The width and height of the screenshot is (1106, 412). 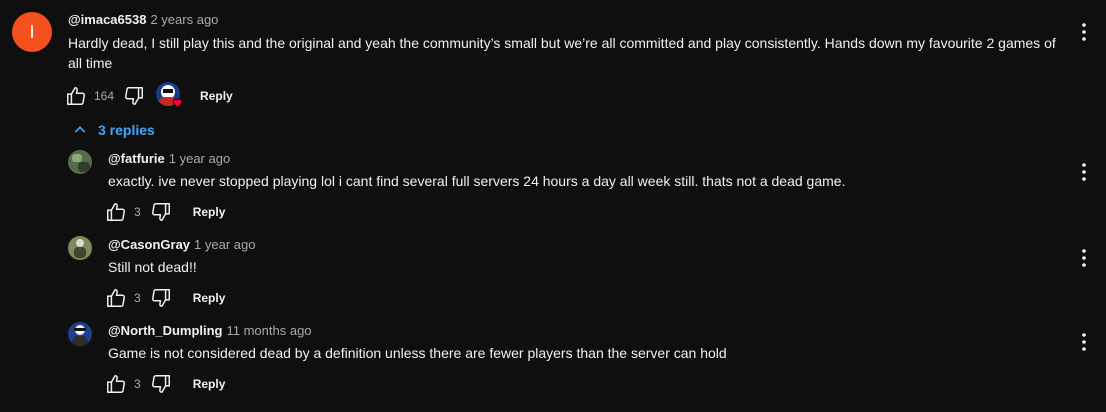 What do you see at coordinates (80, 129) in the screenshot?
I see `chevron-up-icon` at bounding box center [80, 129].